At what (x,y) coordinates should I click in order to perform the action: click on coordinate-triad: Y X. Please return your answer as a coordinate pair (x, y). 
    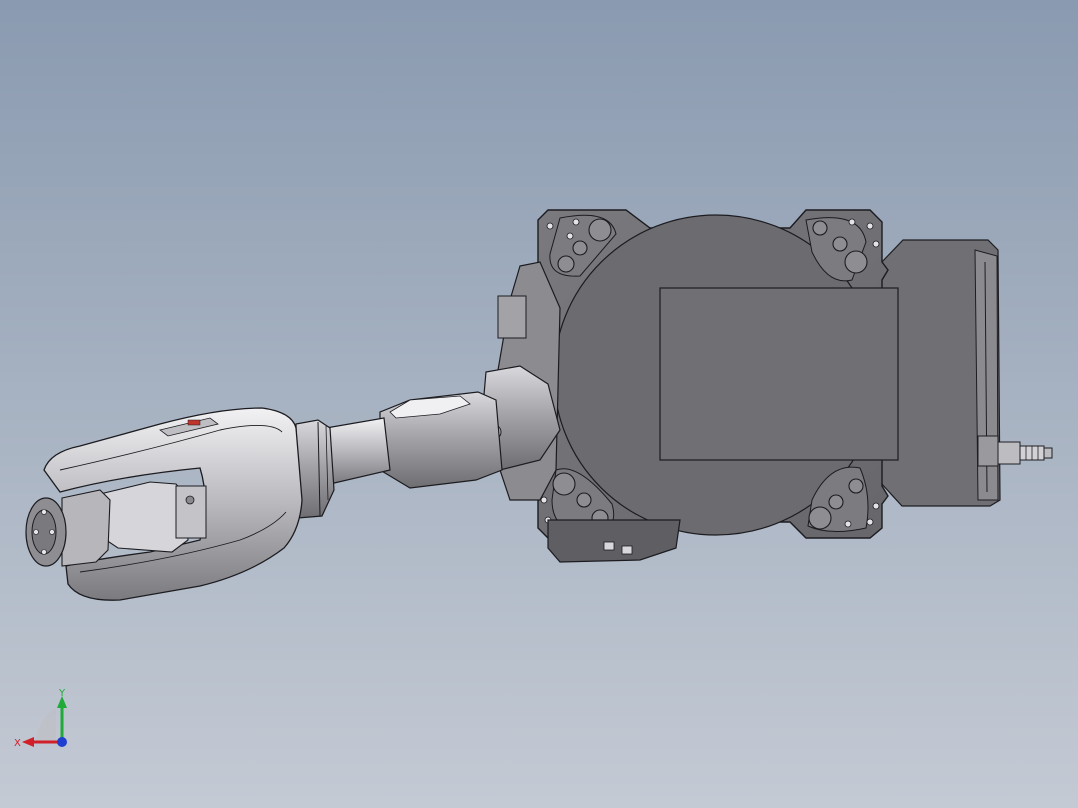
    Looking at the image, I should click on (40, 718).